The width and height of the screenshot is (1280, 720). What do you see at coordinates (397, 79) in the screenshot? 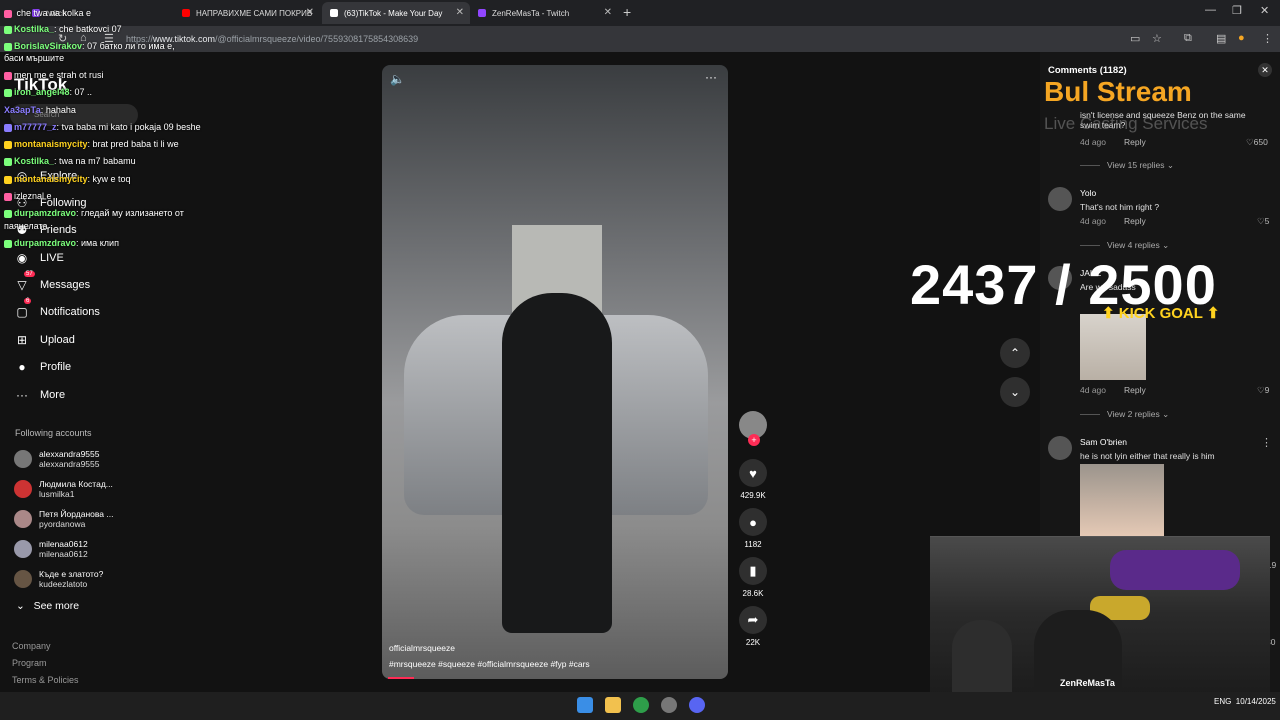
I see `volume-icon: 🔈` at bounding box center [397, 79].